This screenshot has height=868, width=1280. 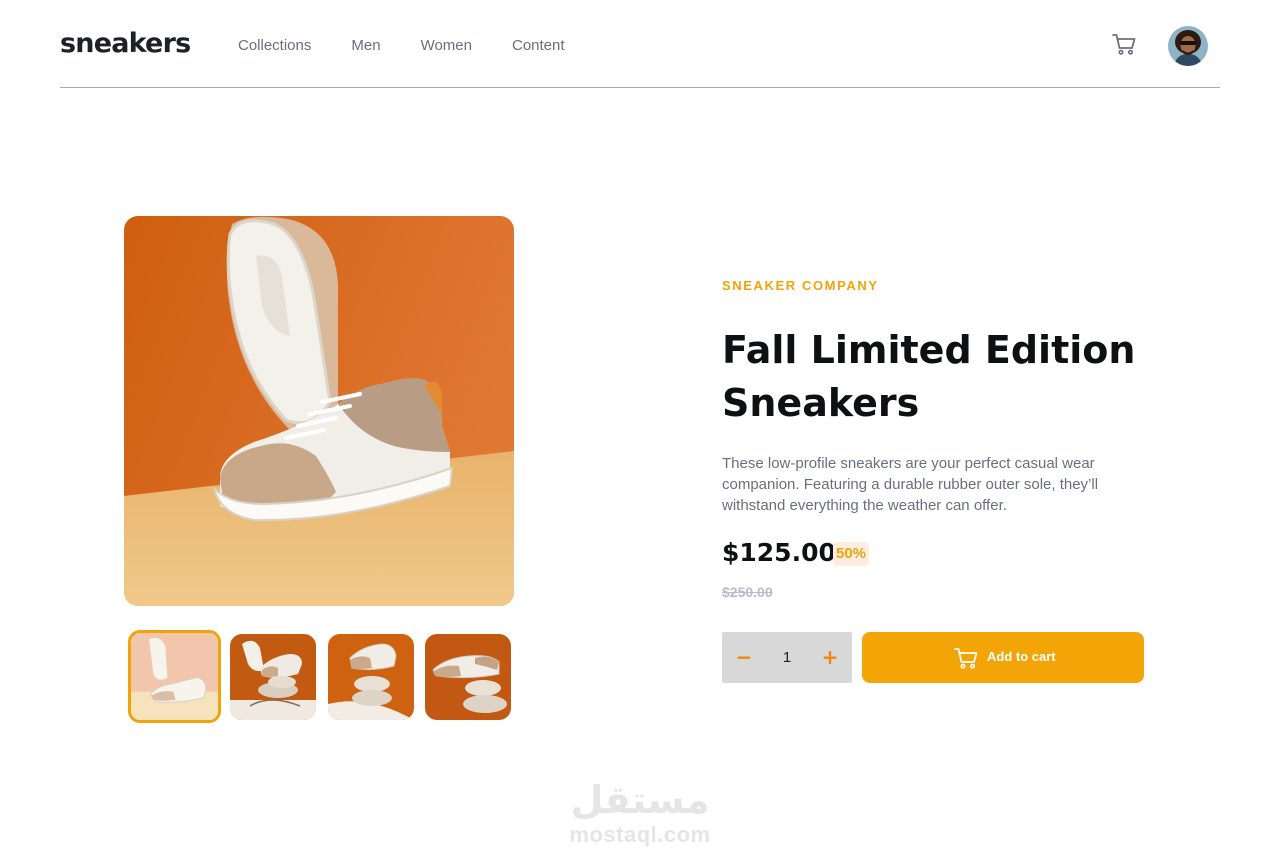 What do you see at coordinates (851, 554) in the screenshot?
I see `discount-badge: 50%` at bounding box center [851, 554].